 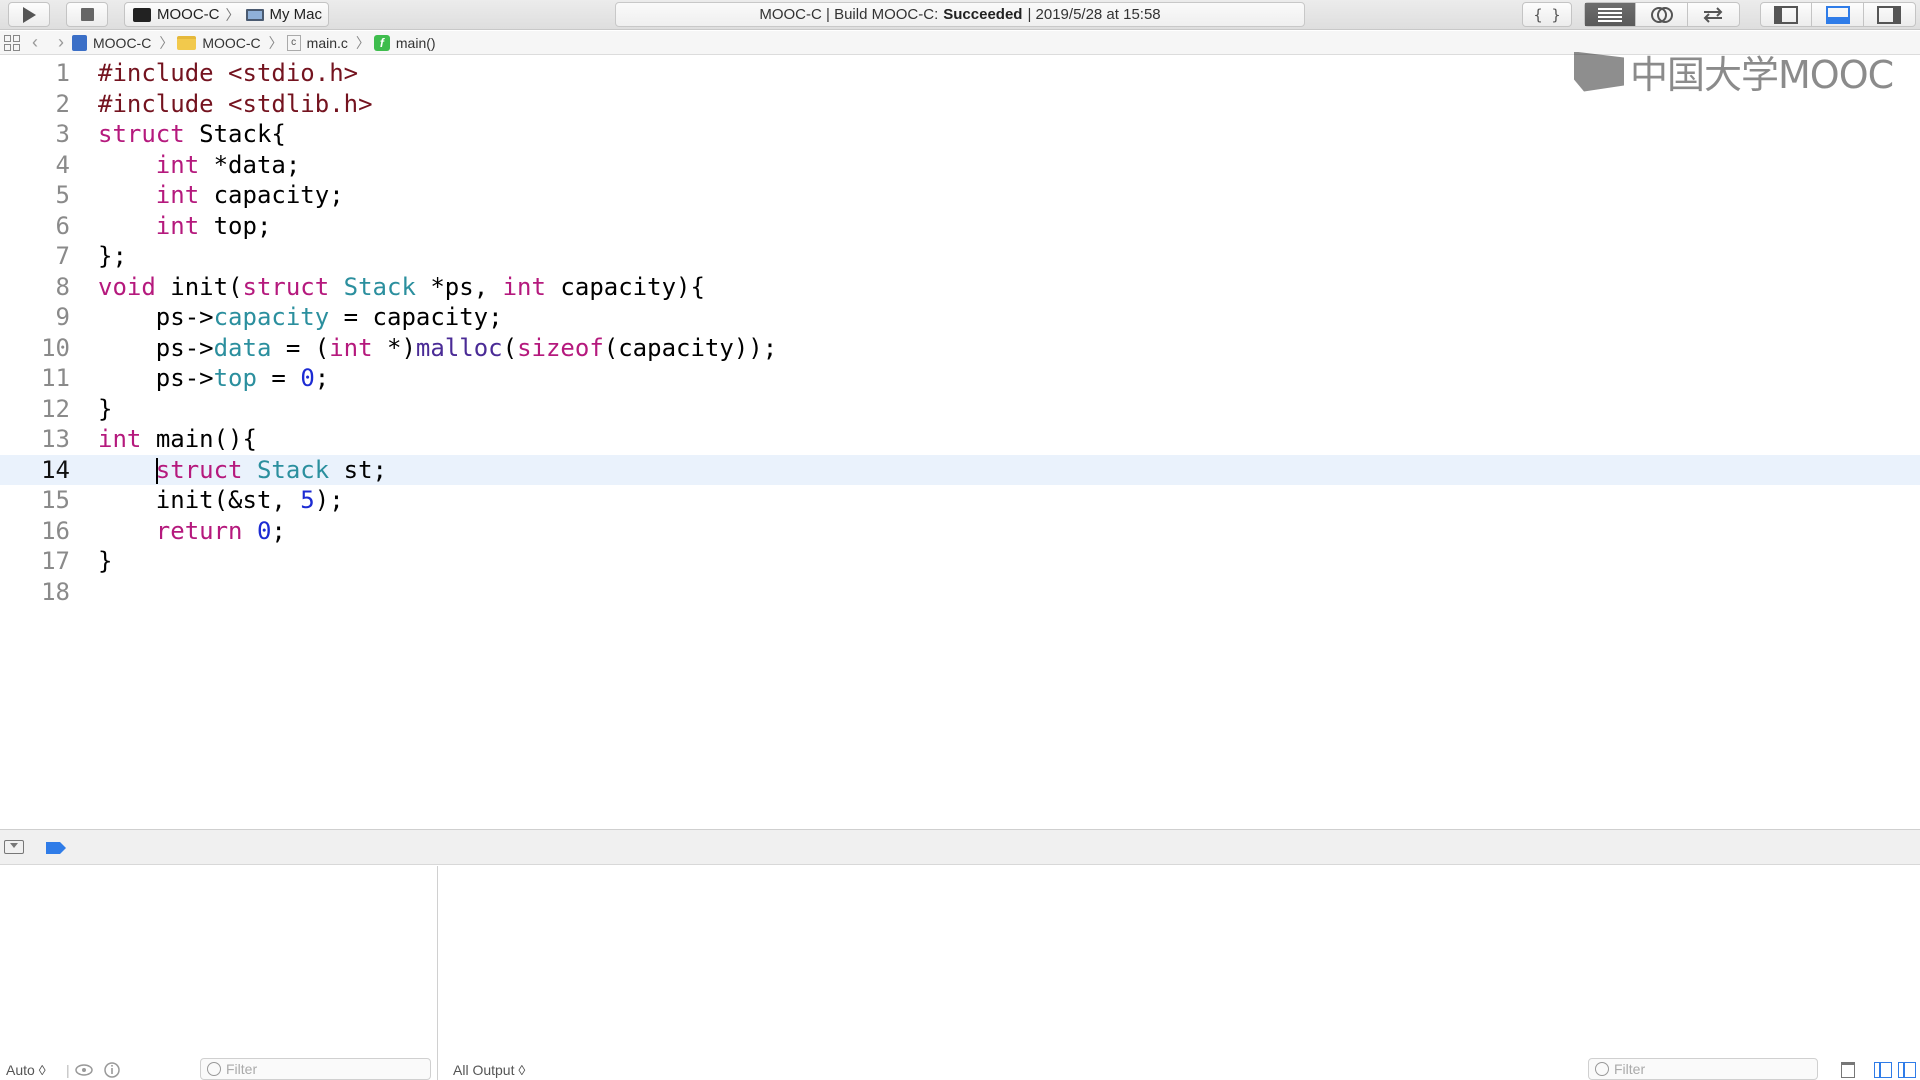 I want to click on crumb-file: c main.c, so click(x=317, y=42).